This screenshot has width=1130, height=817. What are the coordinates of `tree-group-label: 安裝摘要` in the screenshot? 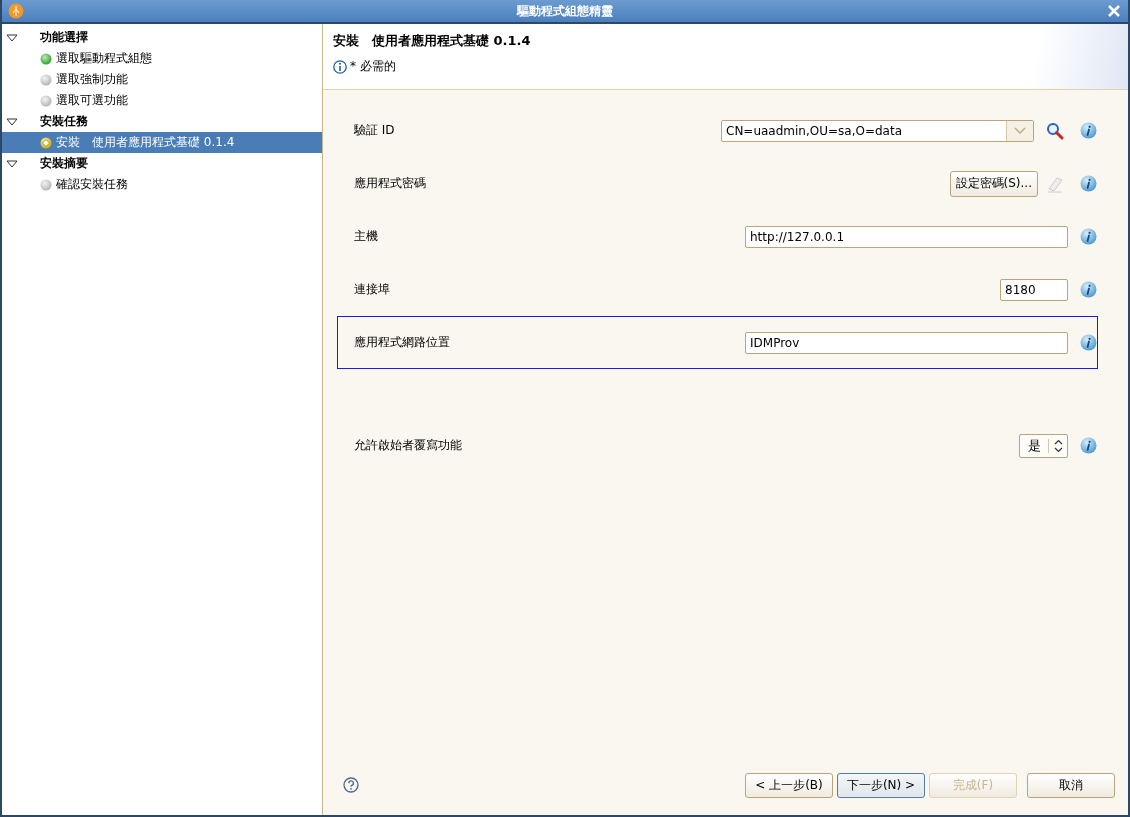 It's located at (64, 163).